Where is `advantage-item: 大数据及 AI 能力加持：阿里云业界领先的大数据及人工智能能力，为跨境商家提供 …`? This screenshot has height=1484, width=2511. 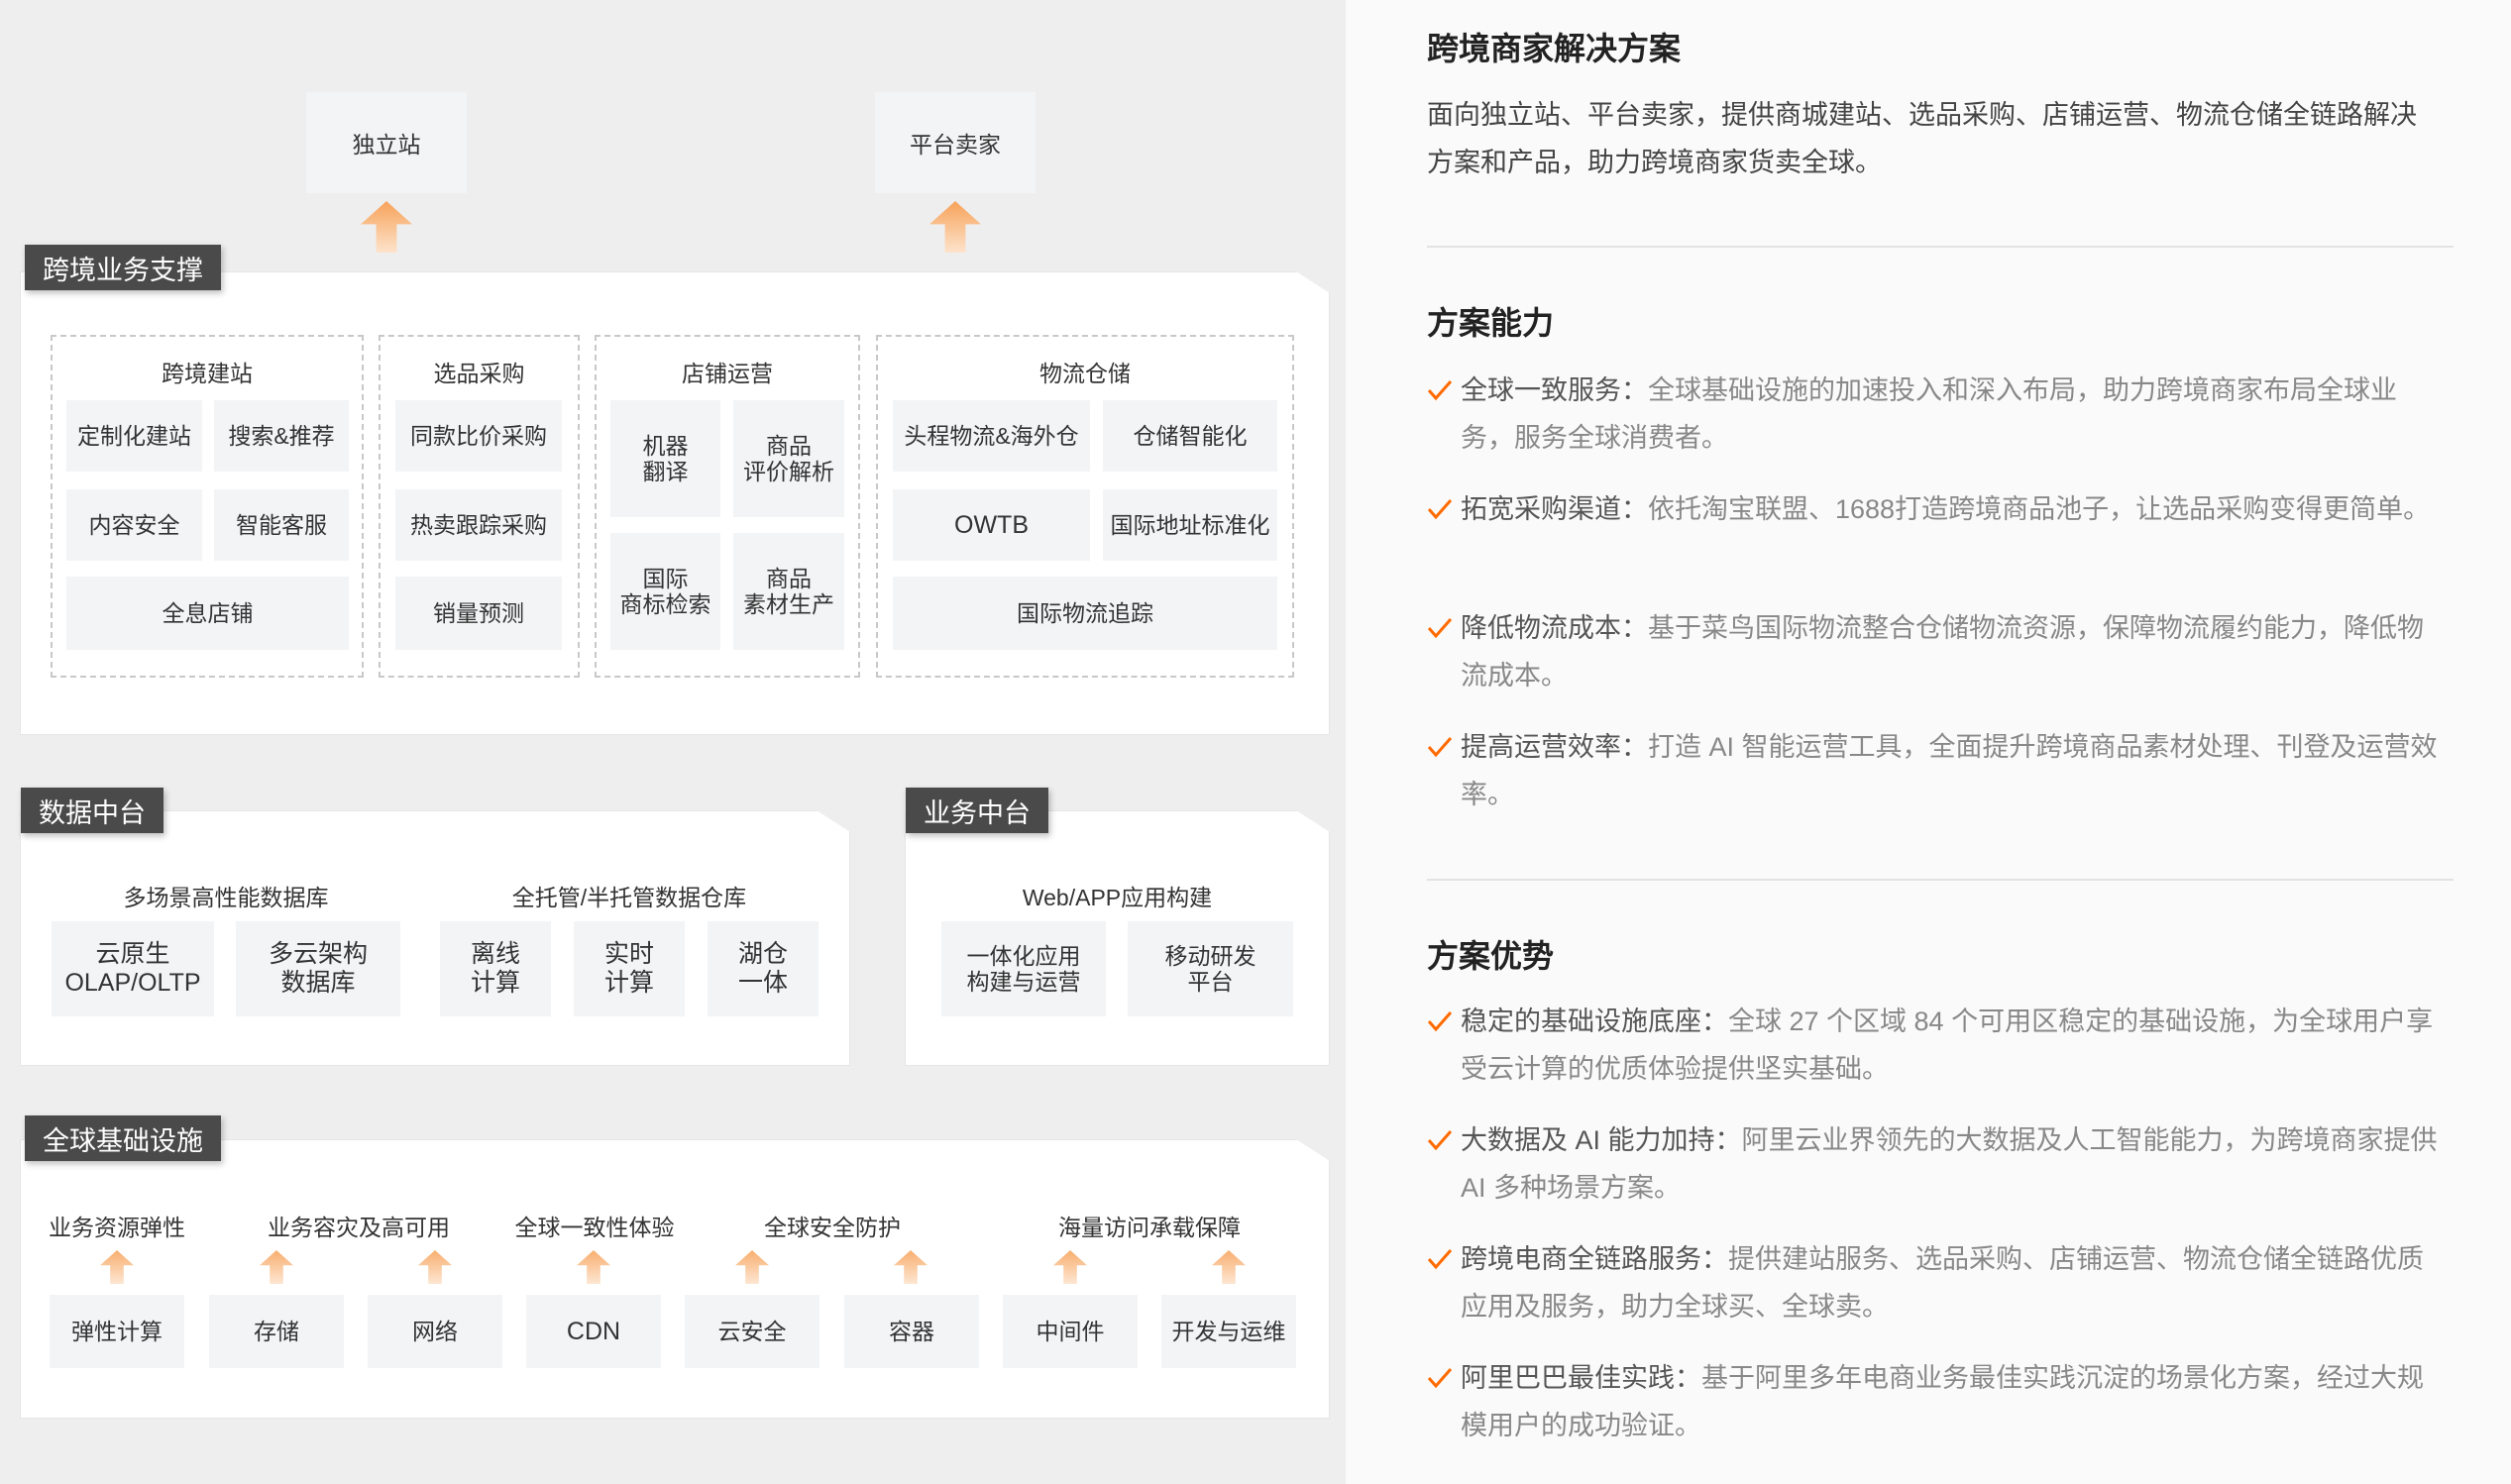 advantage-item: 大数据及 AI 能力加持：阿里云业界领先的大数据及人工智能能力，为跨境商家提供 … is located at coordinates (1937, 1164).